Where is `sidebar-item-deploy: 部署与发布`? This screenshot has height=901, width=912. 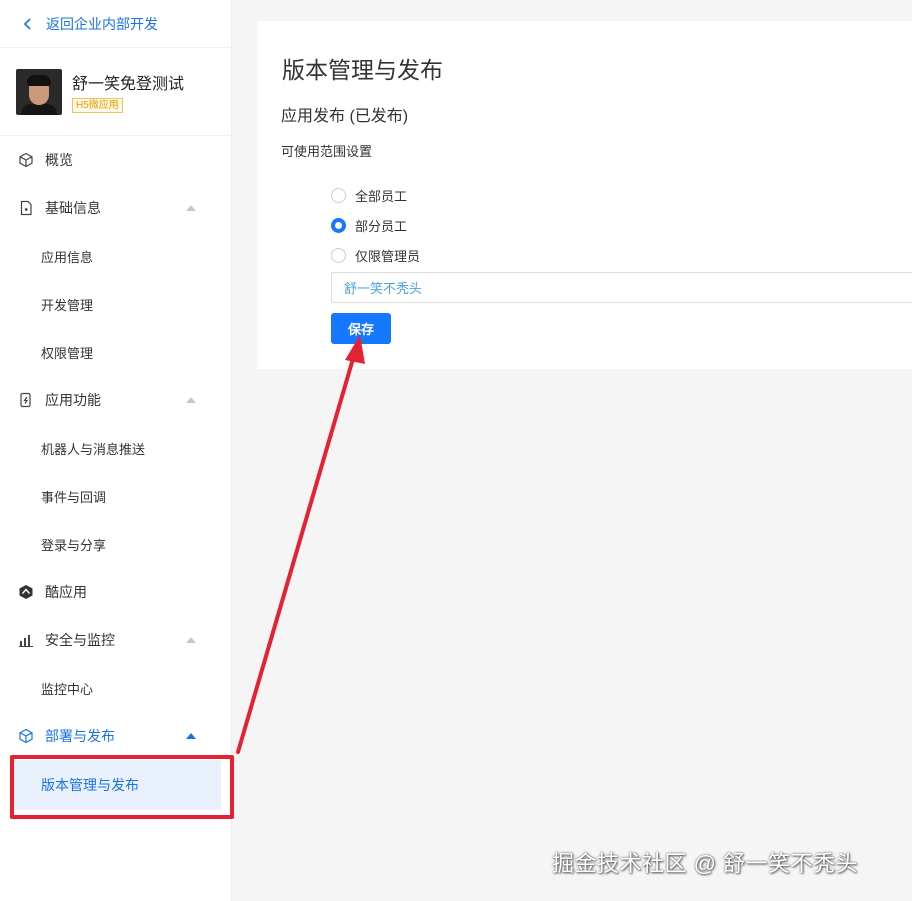 sidebar-item-deploy: 部署与发布 is located at coordinates (115, 736).